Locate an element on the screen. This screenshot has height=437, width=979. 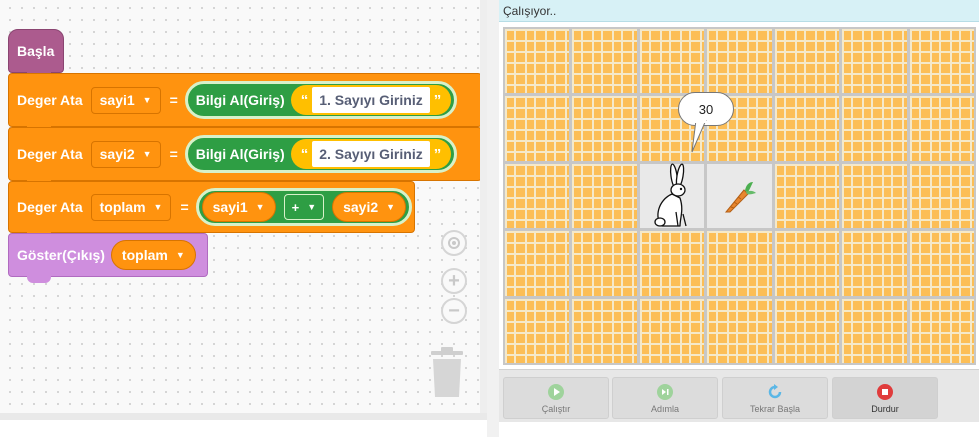
stop-button: Durdur is located at coordinates (885, 398).